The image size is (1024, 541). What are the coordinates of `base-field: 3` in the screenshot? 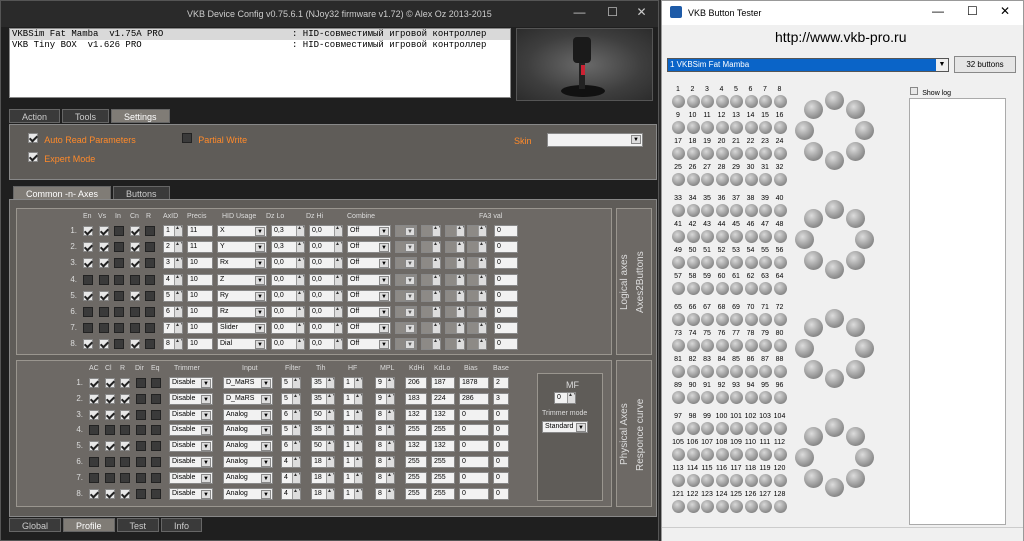 It's located at (501, 398).